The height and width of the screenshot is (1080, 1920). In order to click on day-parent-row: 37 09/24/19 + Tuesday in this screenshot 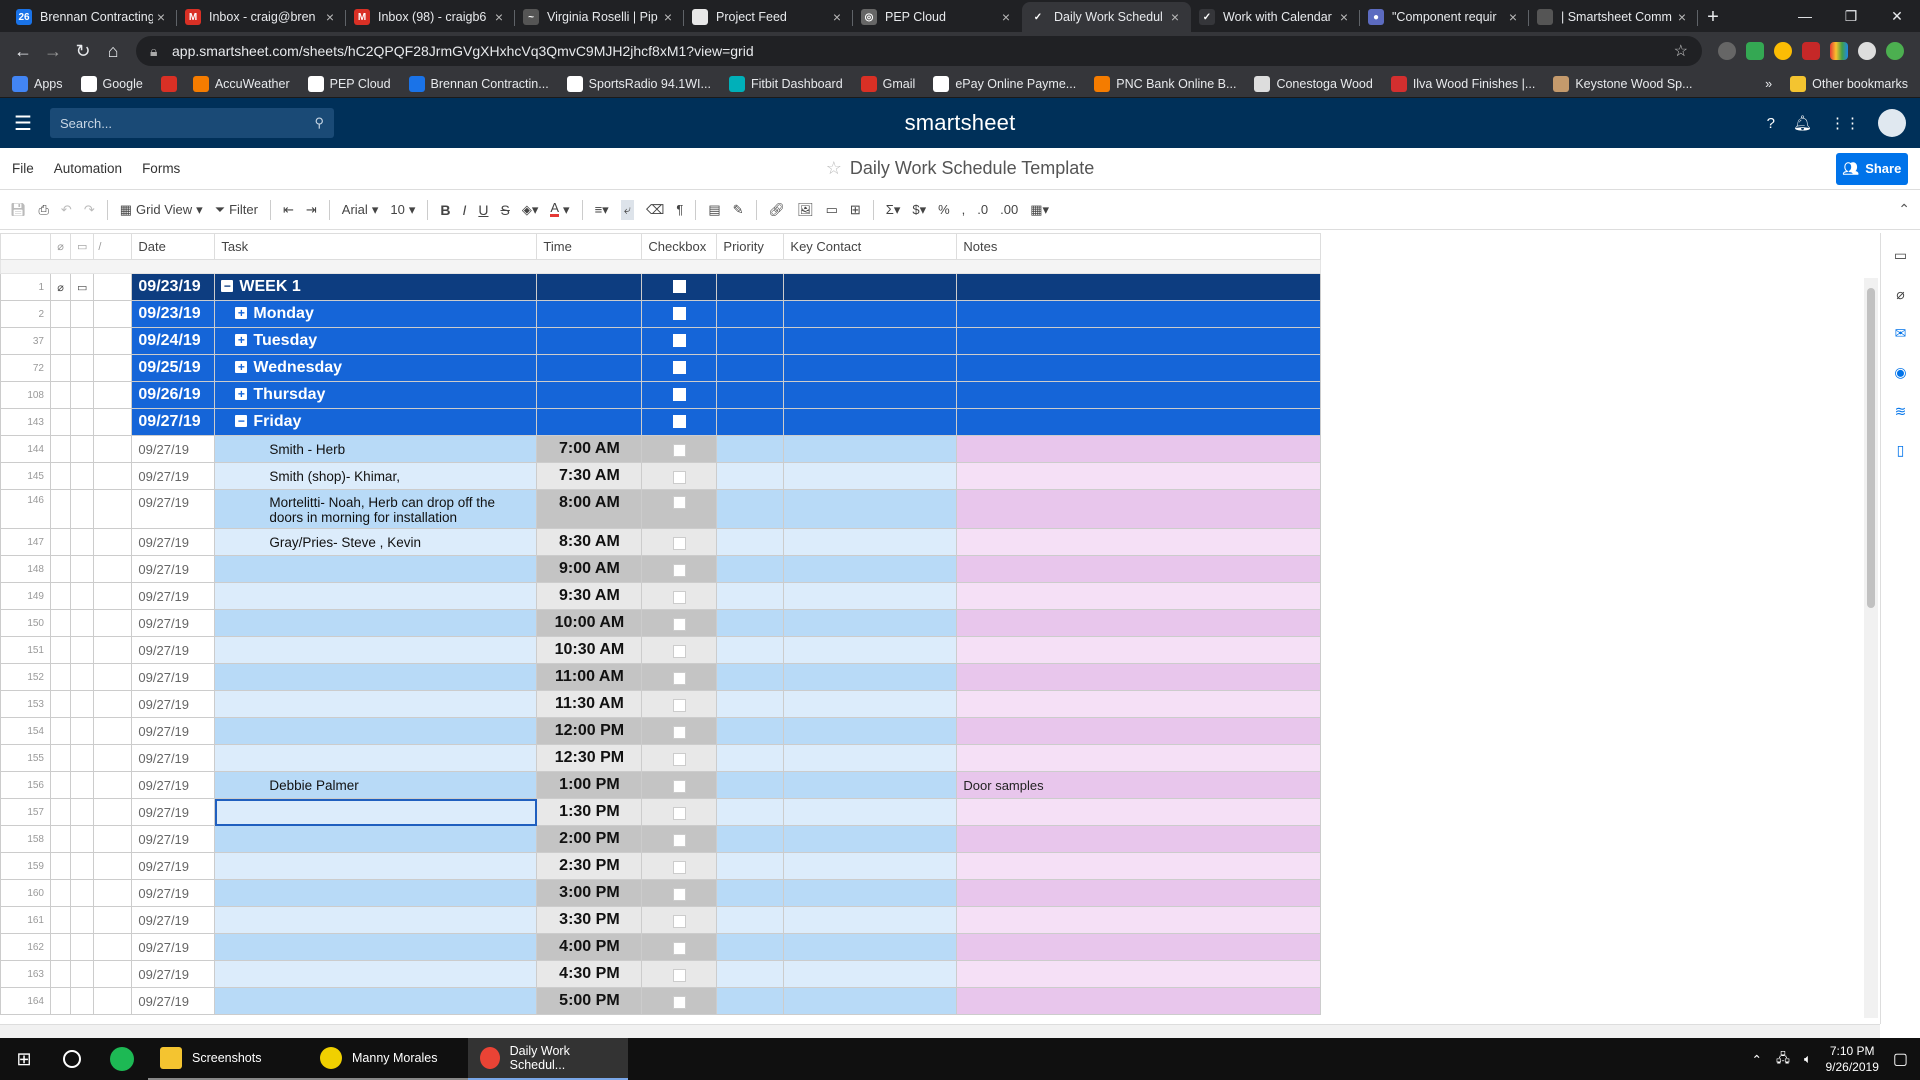, I will do `click(661, 341)`.